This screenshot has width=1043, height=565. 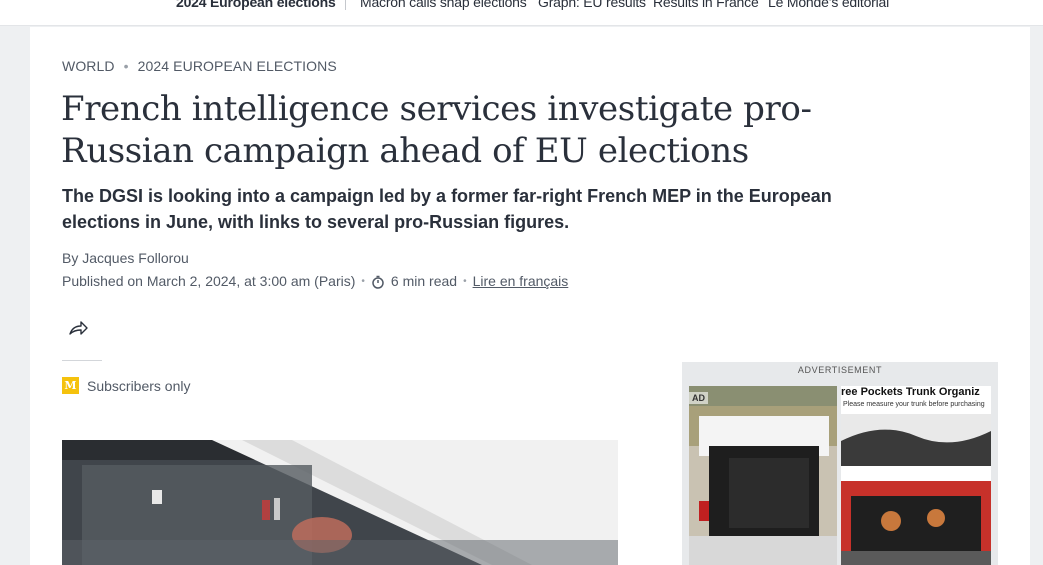 I want to click on subscribers-only-label: M Subscribers only, so click(x=126, y=385).